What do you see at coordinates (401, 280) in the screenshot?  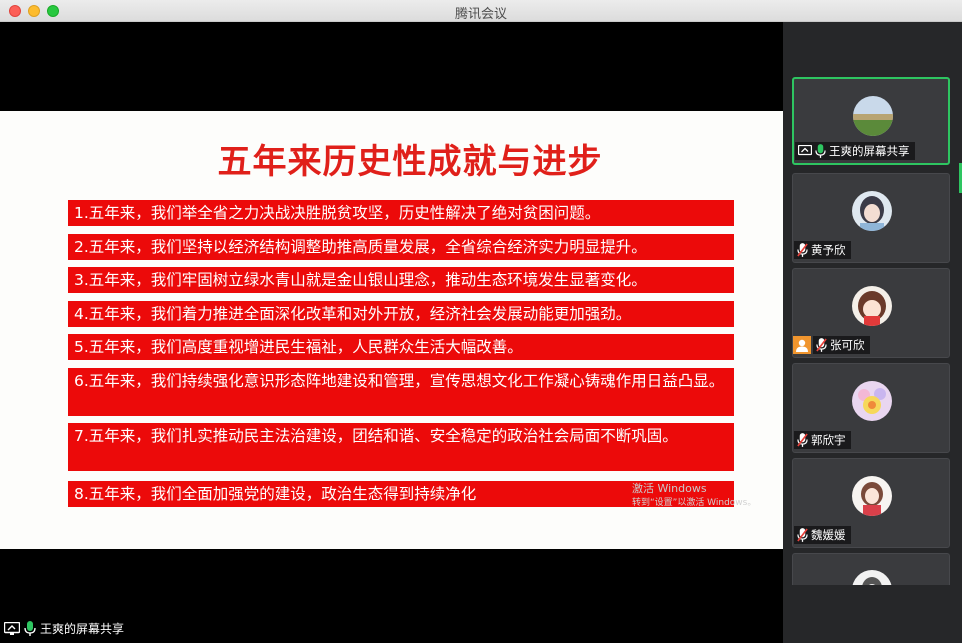 I see `slide-item: 3.五年来，我们牢固树立绿水青山就是金山银山理念，推动生态环境发生显著变化。` at bounding box center [401, 280].